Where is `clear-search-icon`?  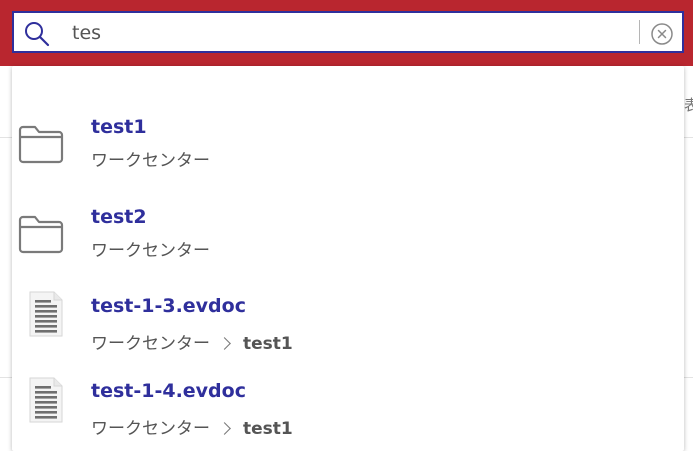
clear-search-icon is located at coordinates (662, 34).